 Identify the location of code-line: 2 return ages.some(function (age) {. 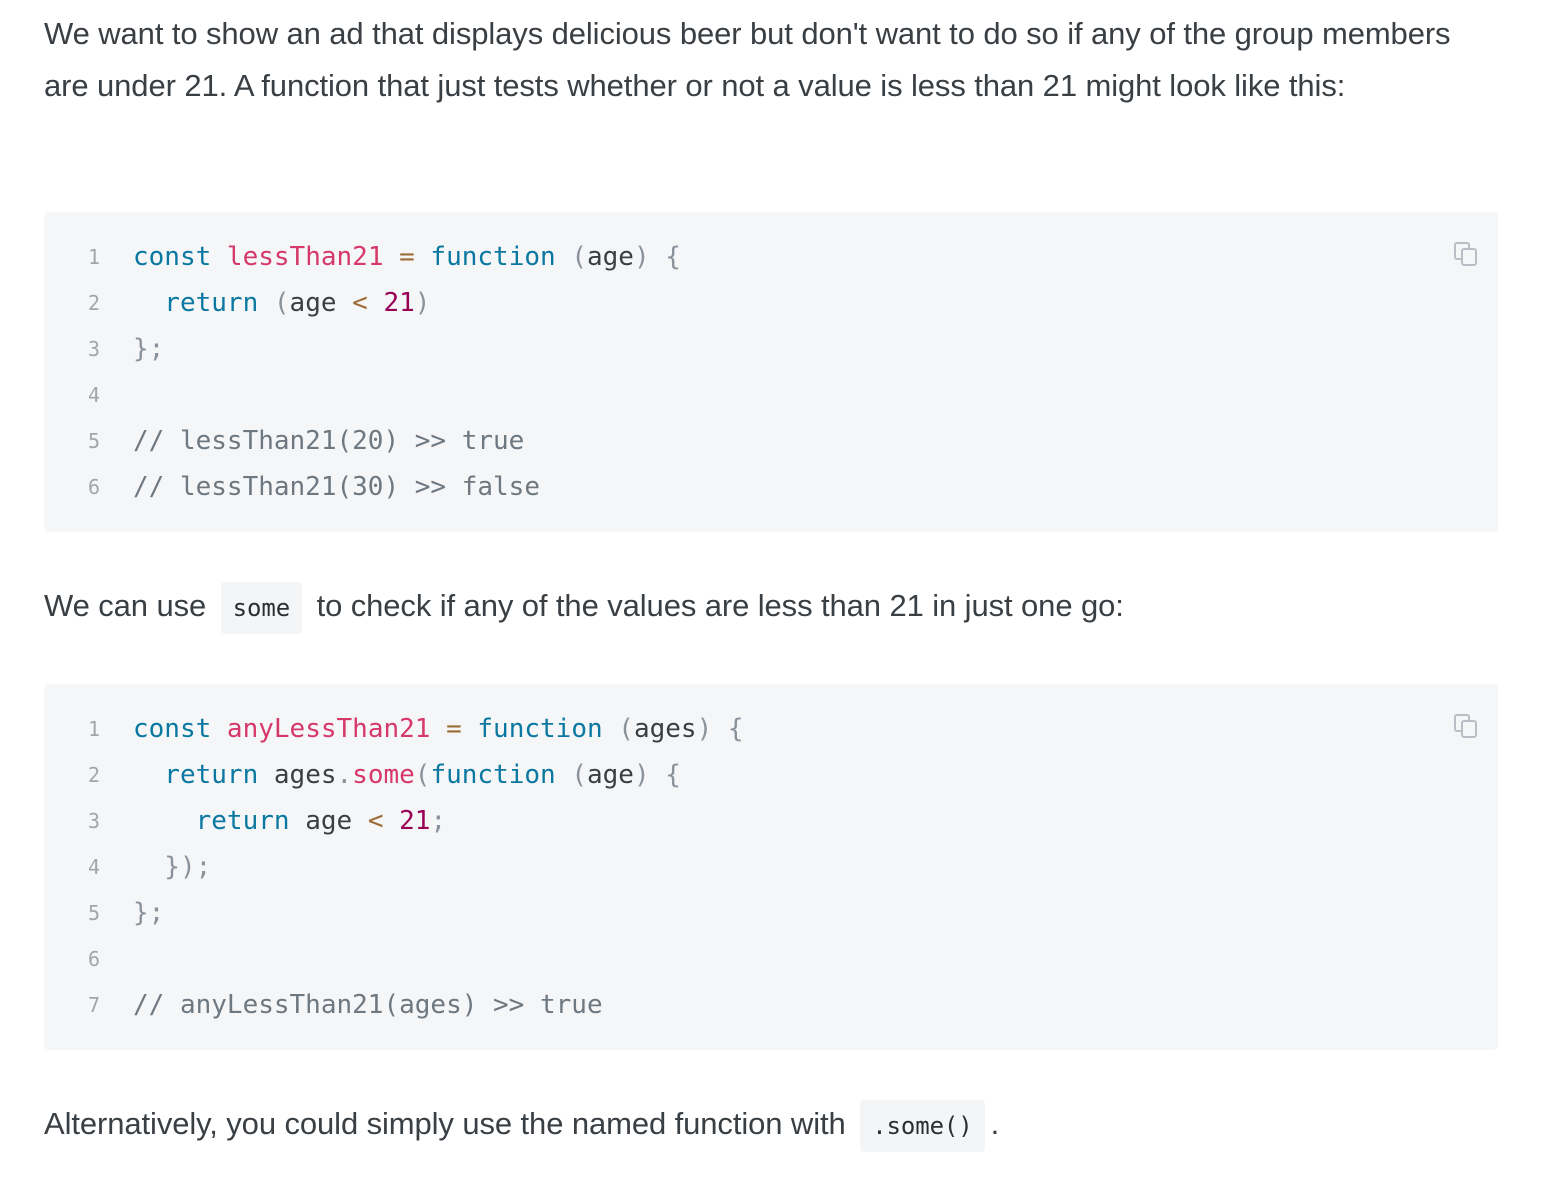
(771, 775).